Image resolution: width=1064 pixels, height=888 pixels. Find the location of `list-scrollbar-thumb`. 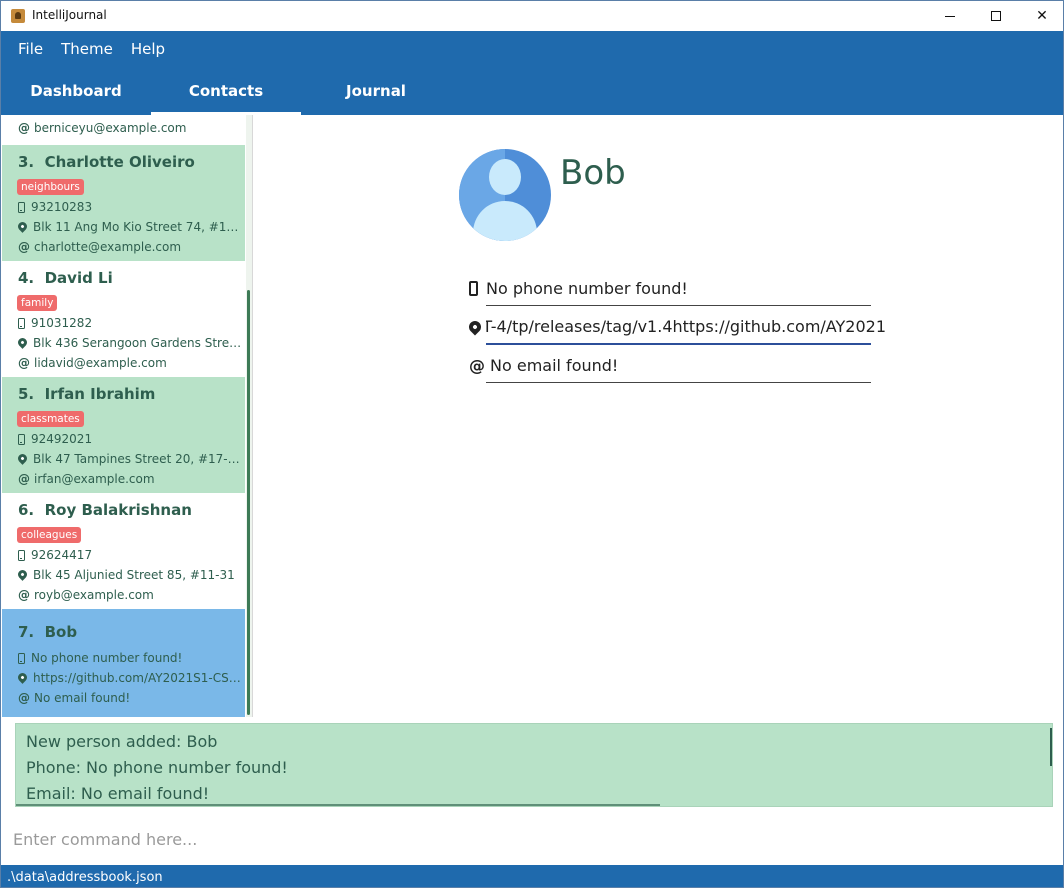

list-scrollbar-thumb is located at coordinates (248, 502).